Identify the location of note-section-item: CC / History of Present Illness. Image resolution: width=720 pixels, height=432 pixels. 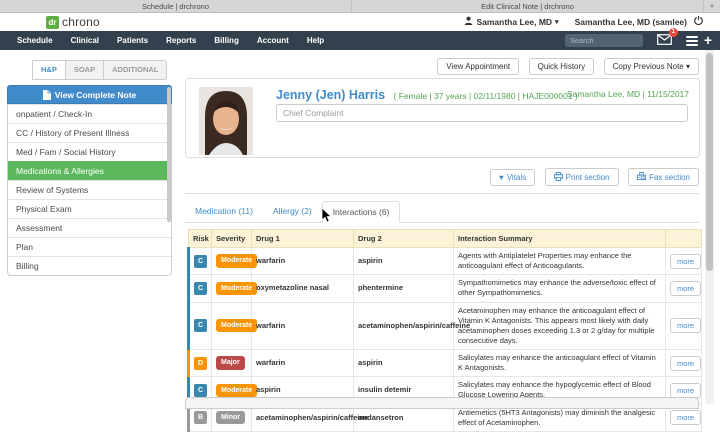
(89, 132).